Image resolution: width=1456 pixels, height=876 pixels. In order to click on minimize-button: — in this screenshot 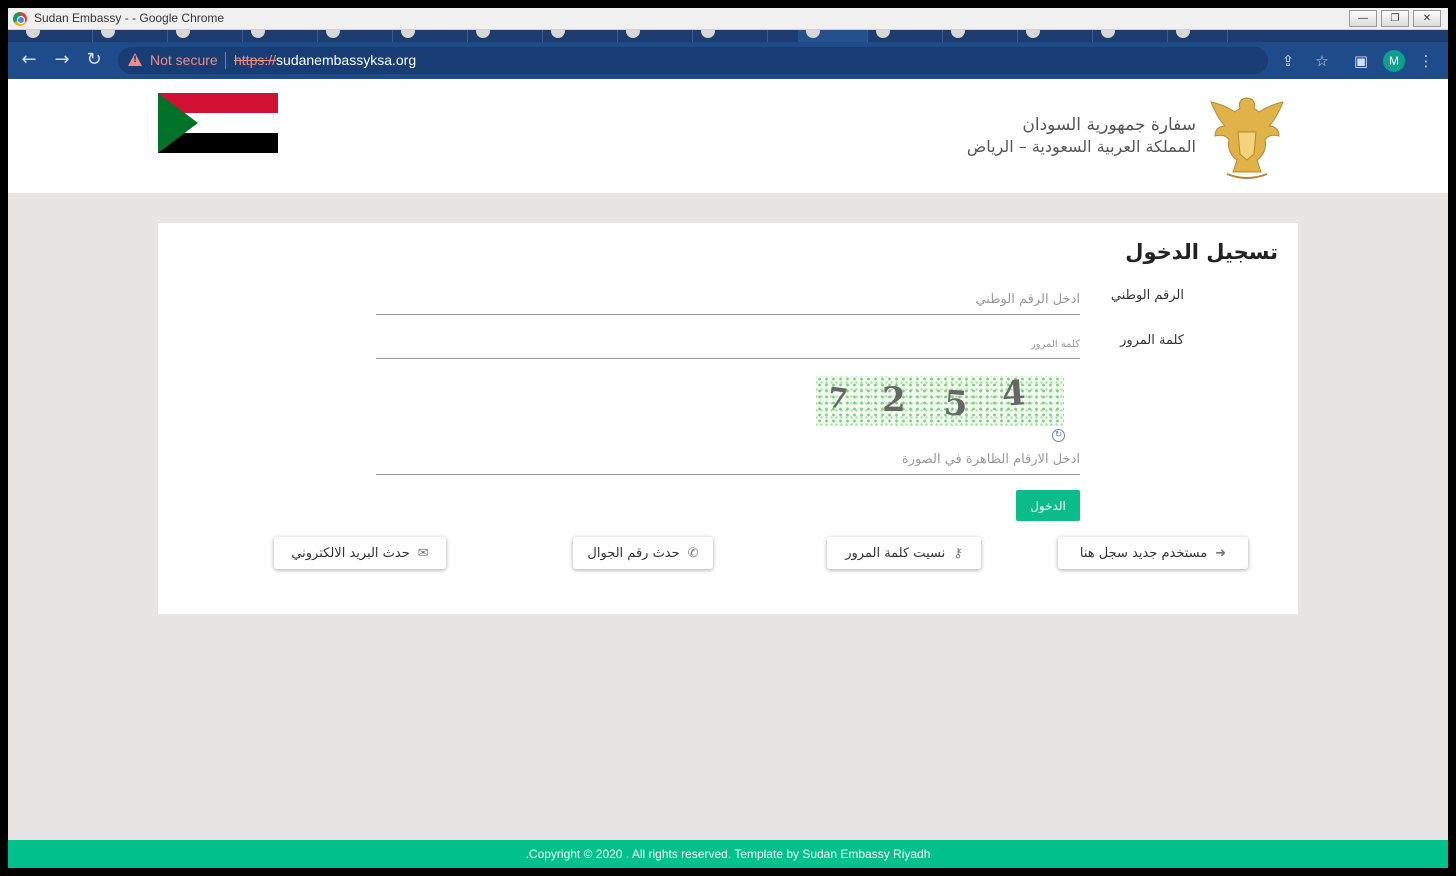, I will do `click(1363, 18)`.